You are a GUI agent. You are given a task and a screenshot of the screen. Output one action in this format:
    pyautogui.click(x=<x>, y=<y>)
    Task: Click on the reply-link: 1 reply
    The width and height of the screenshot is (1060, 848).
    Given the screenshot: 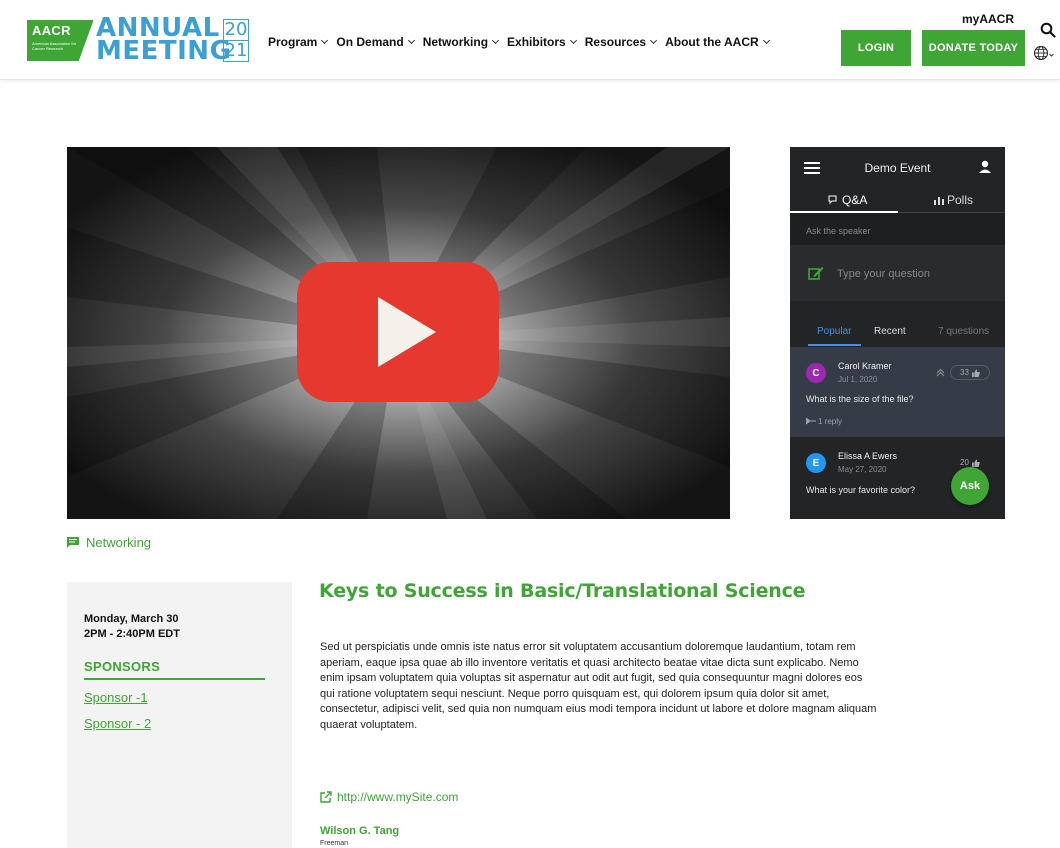 What is the action you would take?
    pyautogui.click(x=824, y=421)
    